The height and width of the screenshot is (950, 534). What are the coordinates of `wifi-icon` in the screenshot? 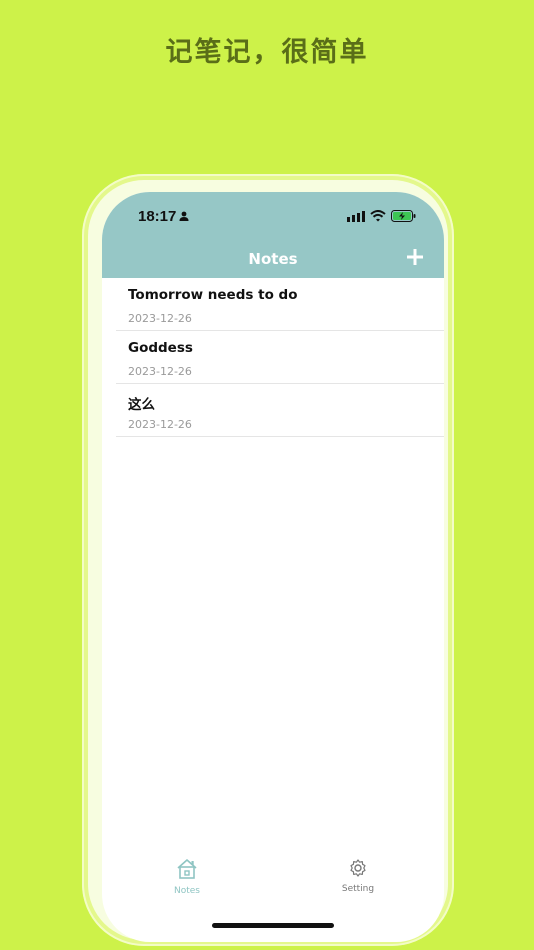 It's located at (378, 216).